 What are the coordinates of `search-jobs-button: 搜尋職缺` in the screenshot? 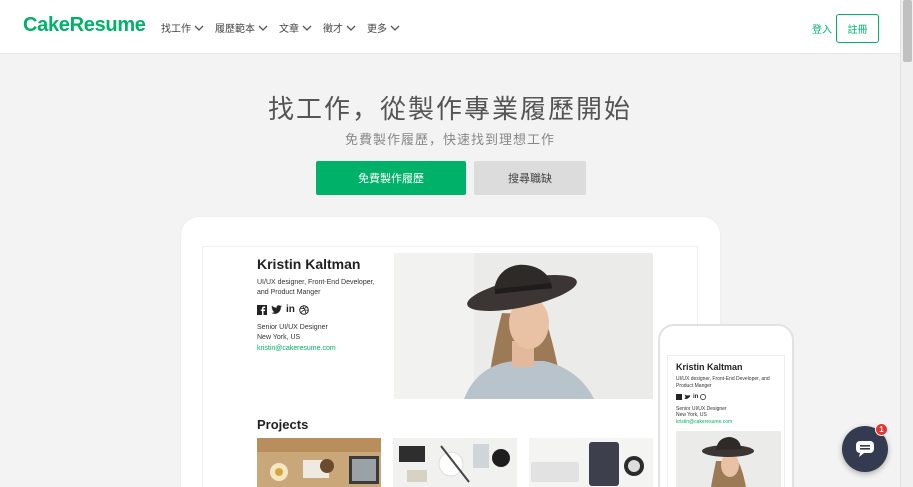 It's located at (530, 178).